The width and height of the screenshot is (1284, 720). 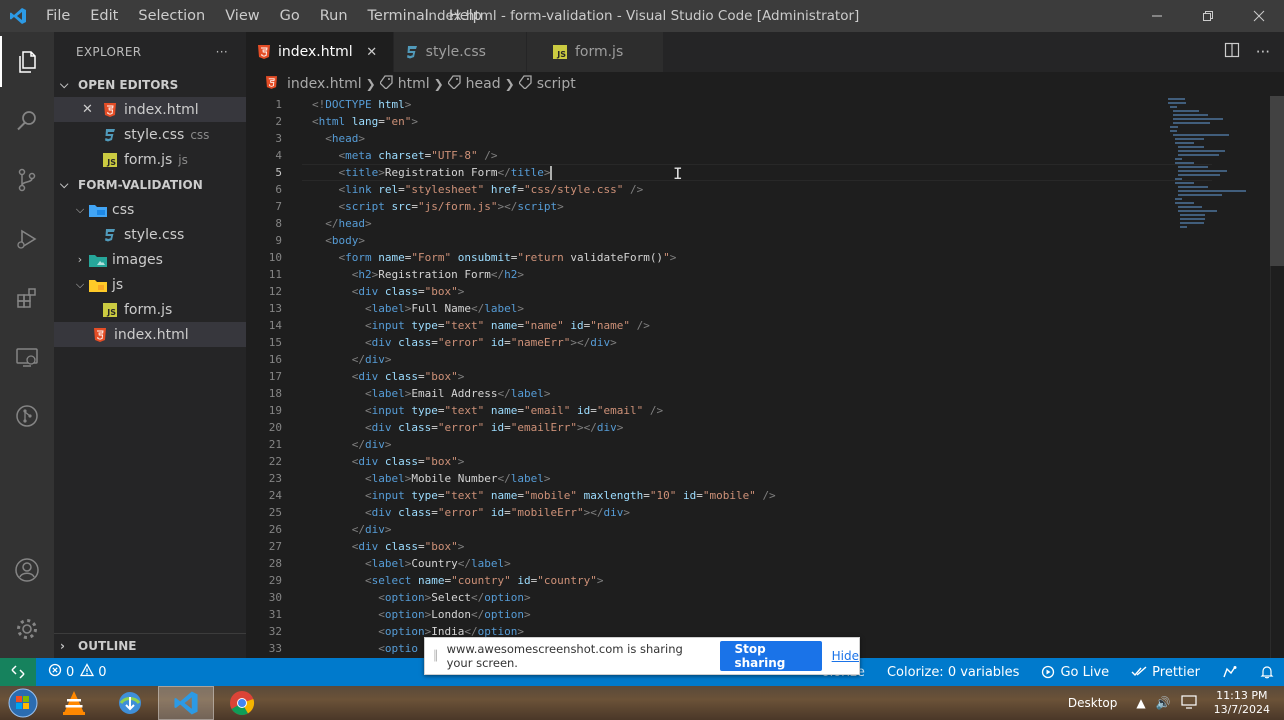 I want to click on outline-section: › OUTLINE, so click(x=150, y=645).